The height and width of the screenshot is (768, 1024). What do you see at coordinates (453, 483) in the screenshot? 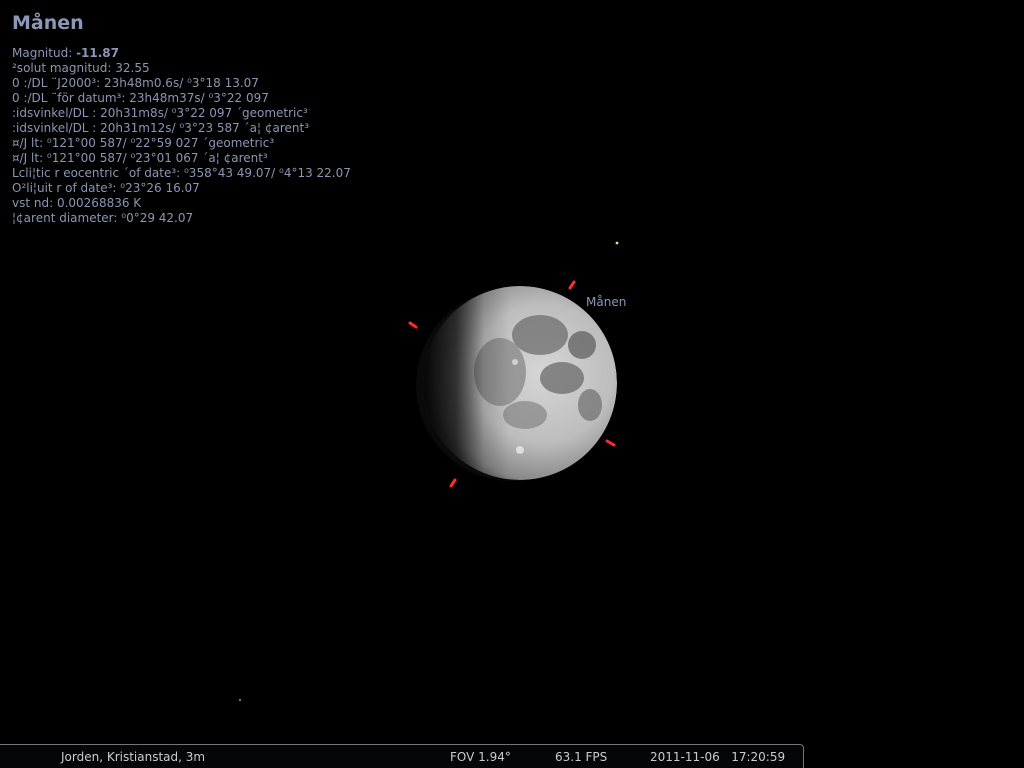
I see `marker-bottom-left` at bounding box center [453, 483].